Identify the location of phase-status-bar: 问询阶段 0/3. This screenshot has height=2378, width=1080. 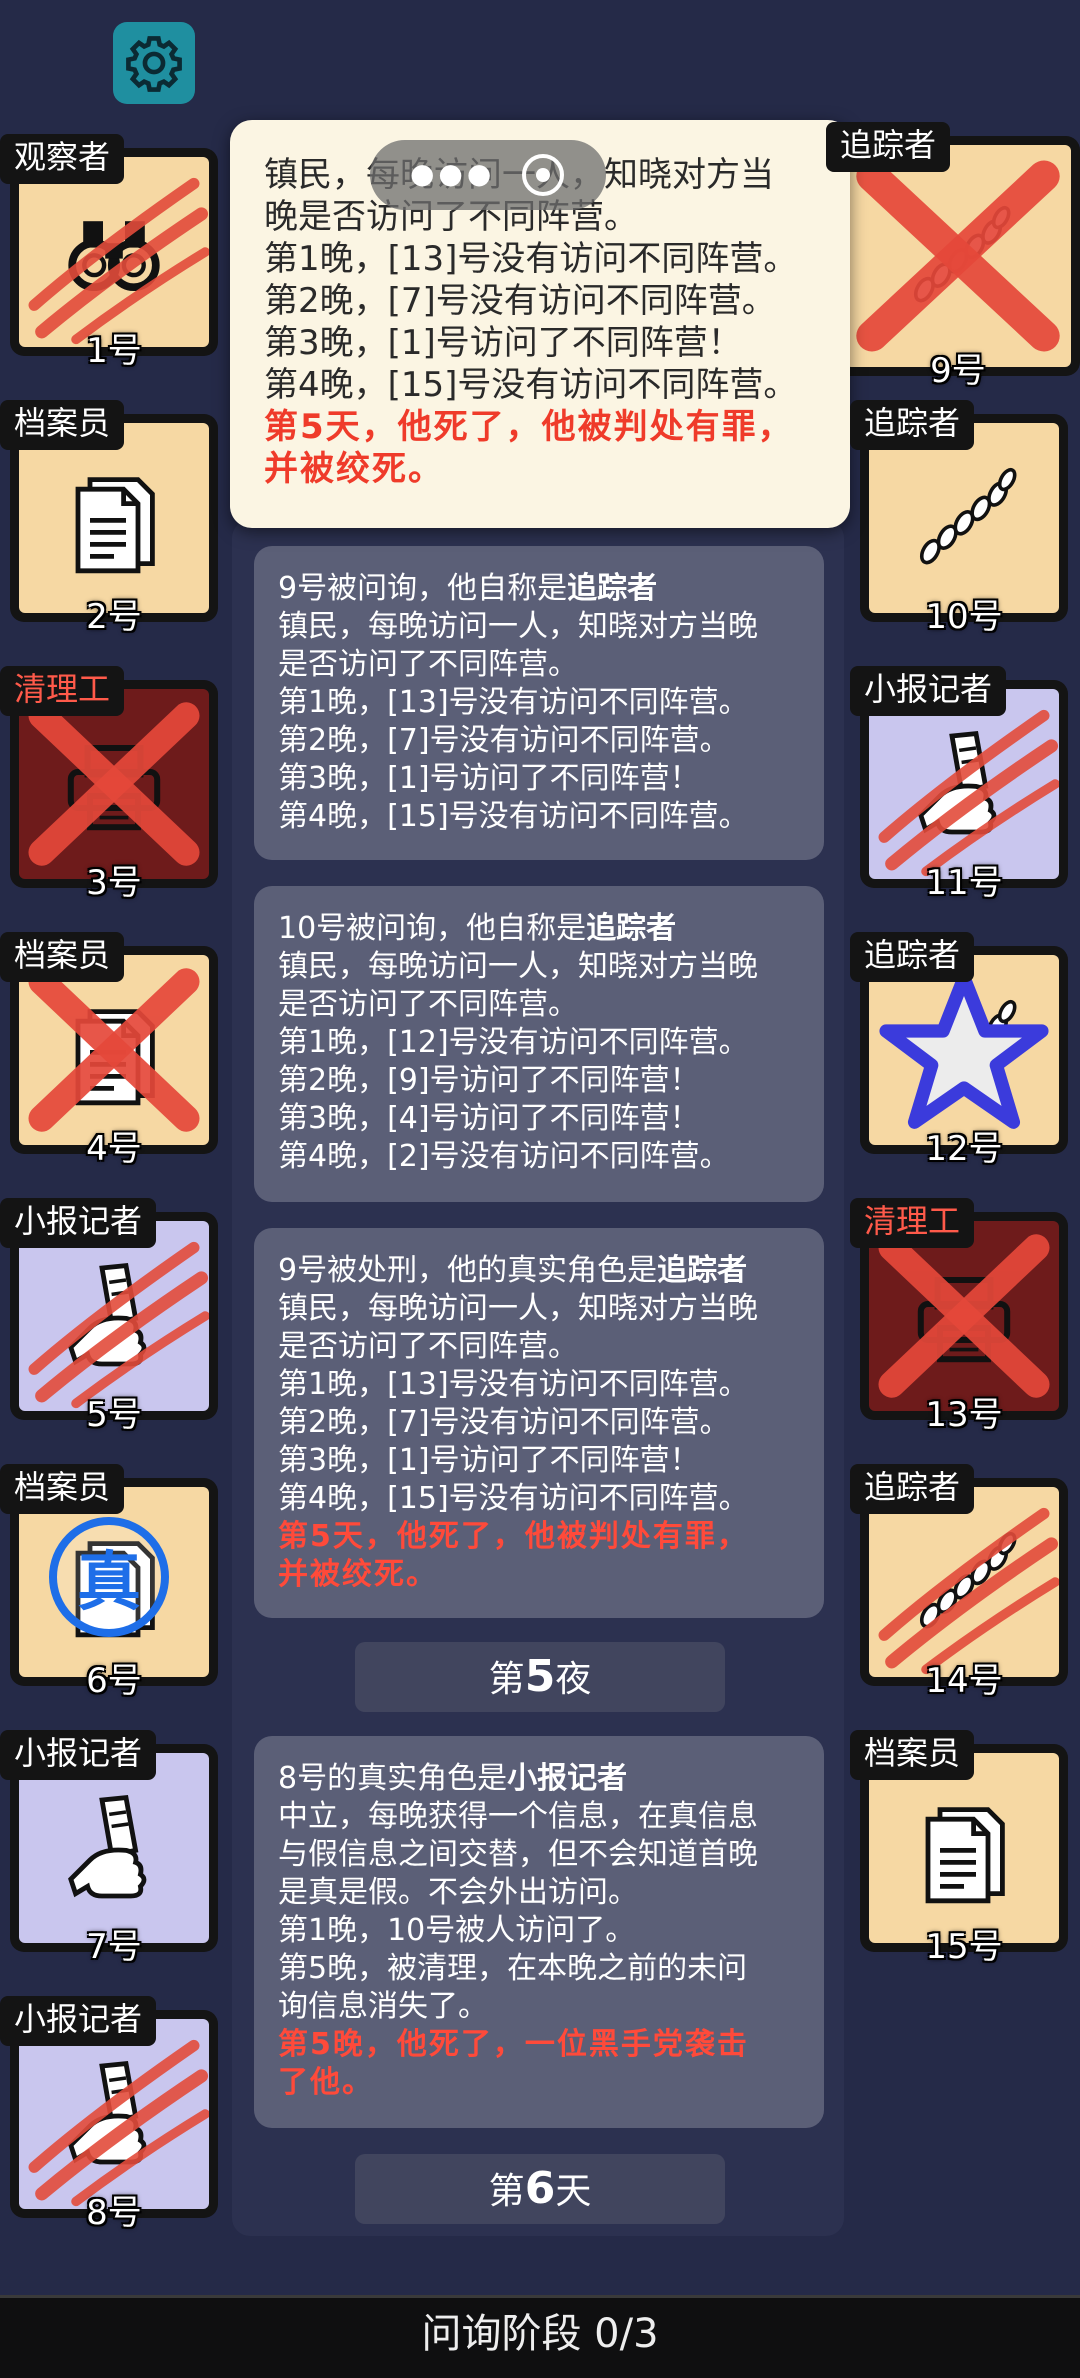
(540, 2336).